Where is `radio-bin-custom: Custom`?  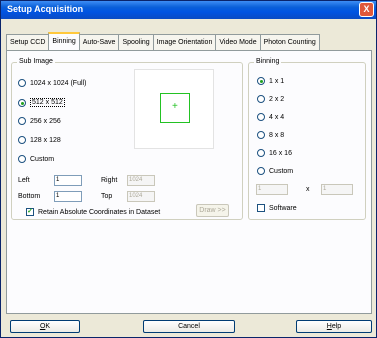 radio-bin-custom: Custom is located at coordinates (275, 171).